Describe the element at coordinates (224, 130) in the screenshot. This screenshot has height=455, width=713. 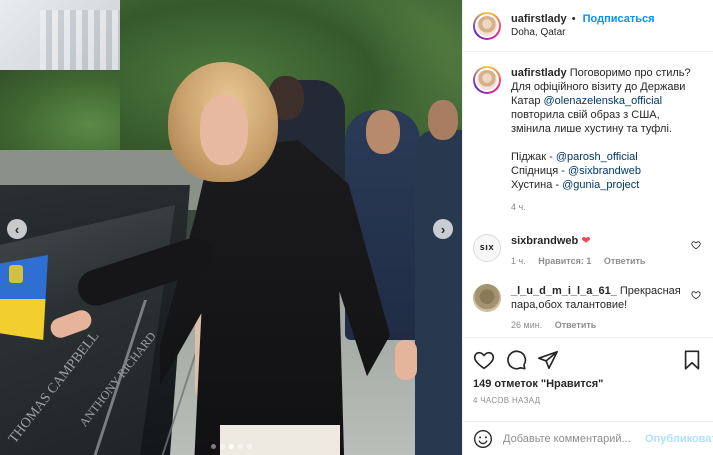
I see `woman-face` at that location.